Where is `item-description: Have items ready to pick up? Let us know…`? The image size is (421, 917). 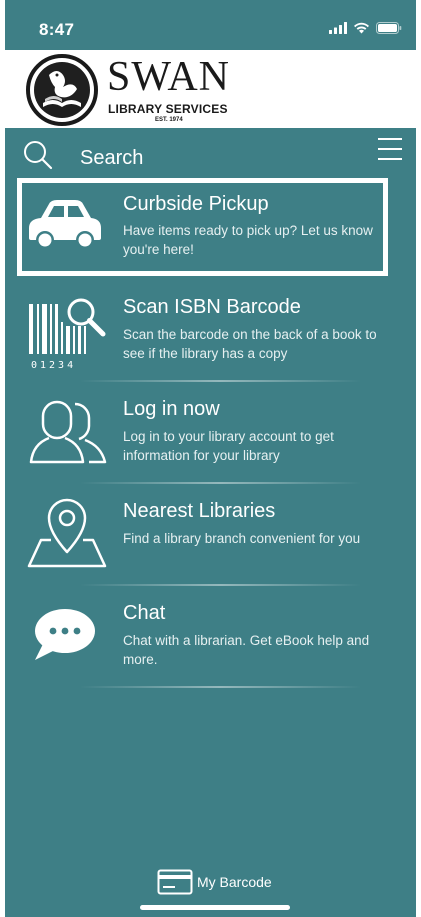 item-description: Have items ready to pick up? Let us know… is located at coordinates (248, 240).